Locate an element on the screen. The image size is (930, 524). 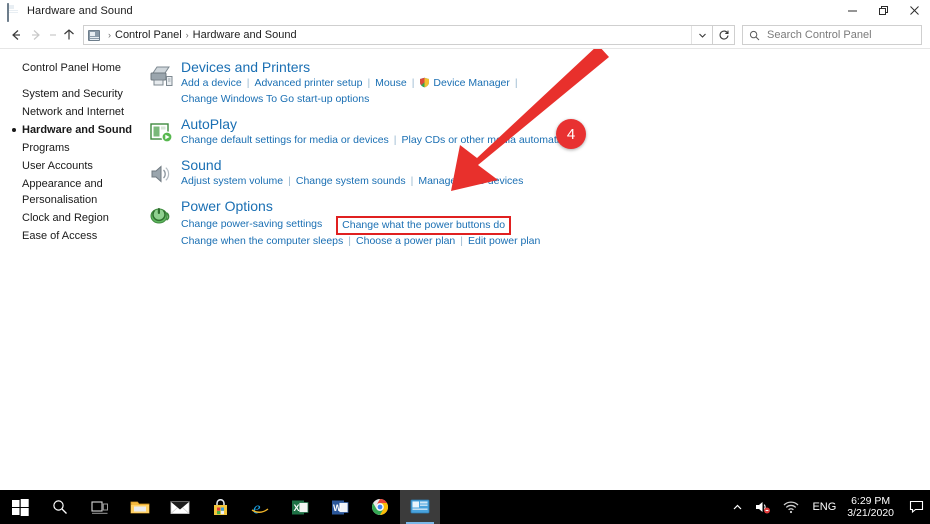
breadcrumb-item-hardware-and-sound: Hardware and Sound is located at coordinates (245, 35).